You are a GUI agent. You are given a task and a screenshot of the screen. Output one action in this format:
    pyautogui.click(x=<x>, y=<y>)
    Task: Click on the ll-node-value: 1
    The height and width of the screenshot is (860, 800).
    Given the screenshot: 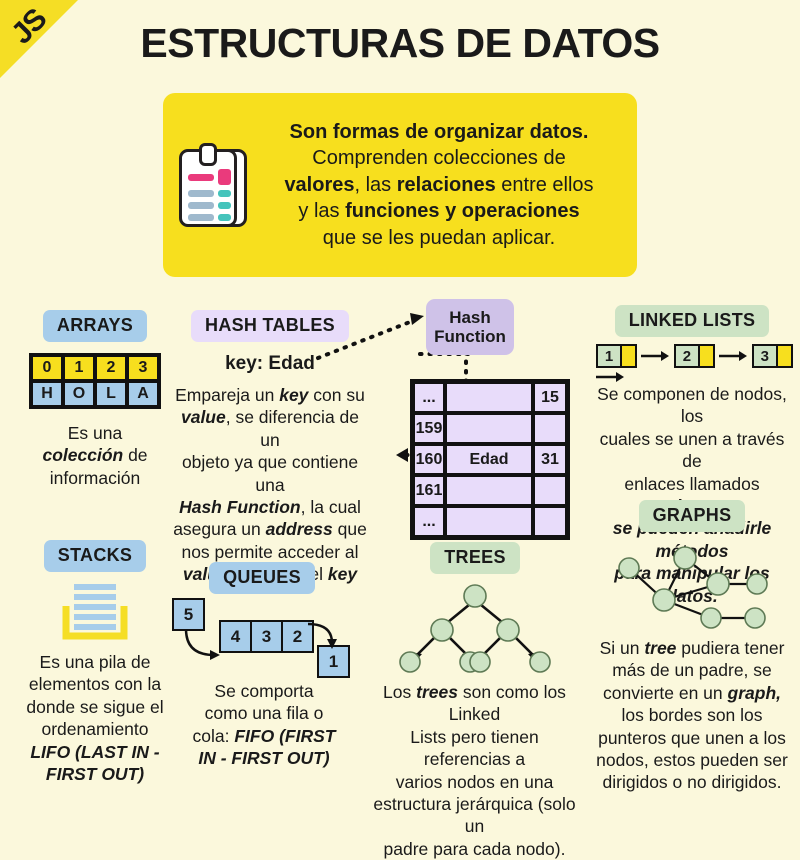 What is the action you would take?
    pyautogui.click(x=610, y=356)
    